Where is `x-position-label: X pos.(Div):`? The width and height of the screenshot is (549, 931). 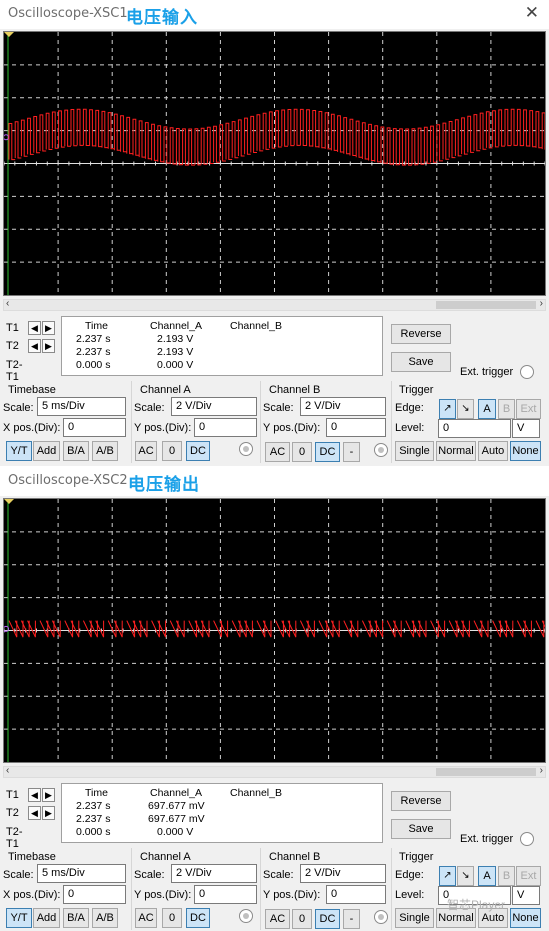
x-position-label: X pos.(Div): is located at coordinates (32, 428).